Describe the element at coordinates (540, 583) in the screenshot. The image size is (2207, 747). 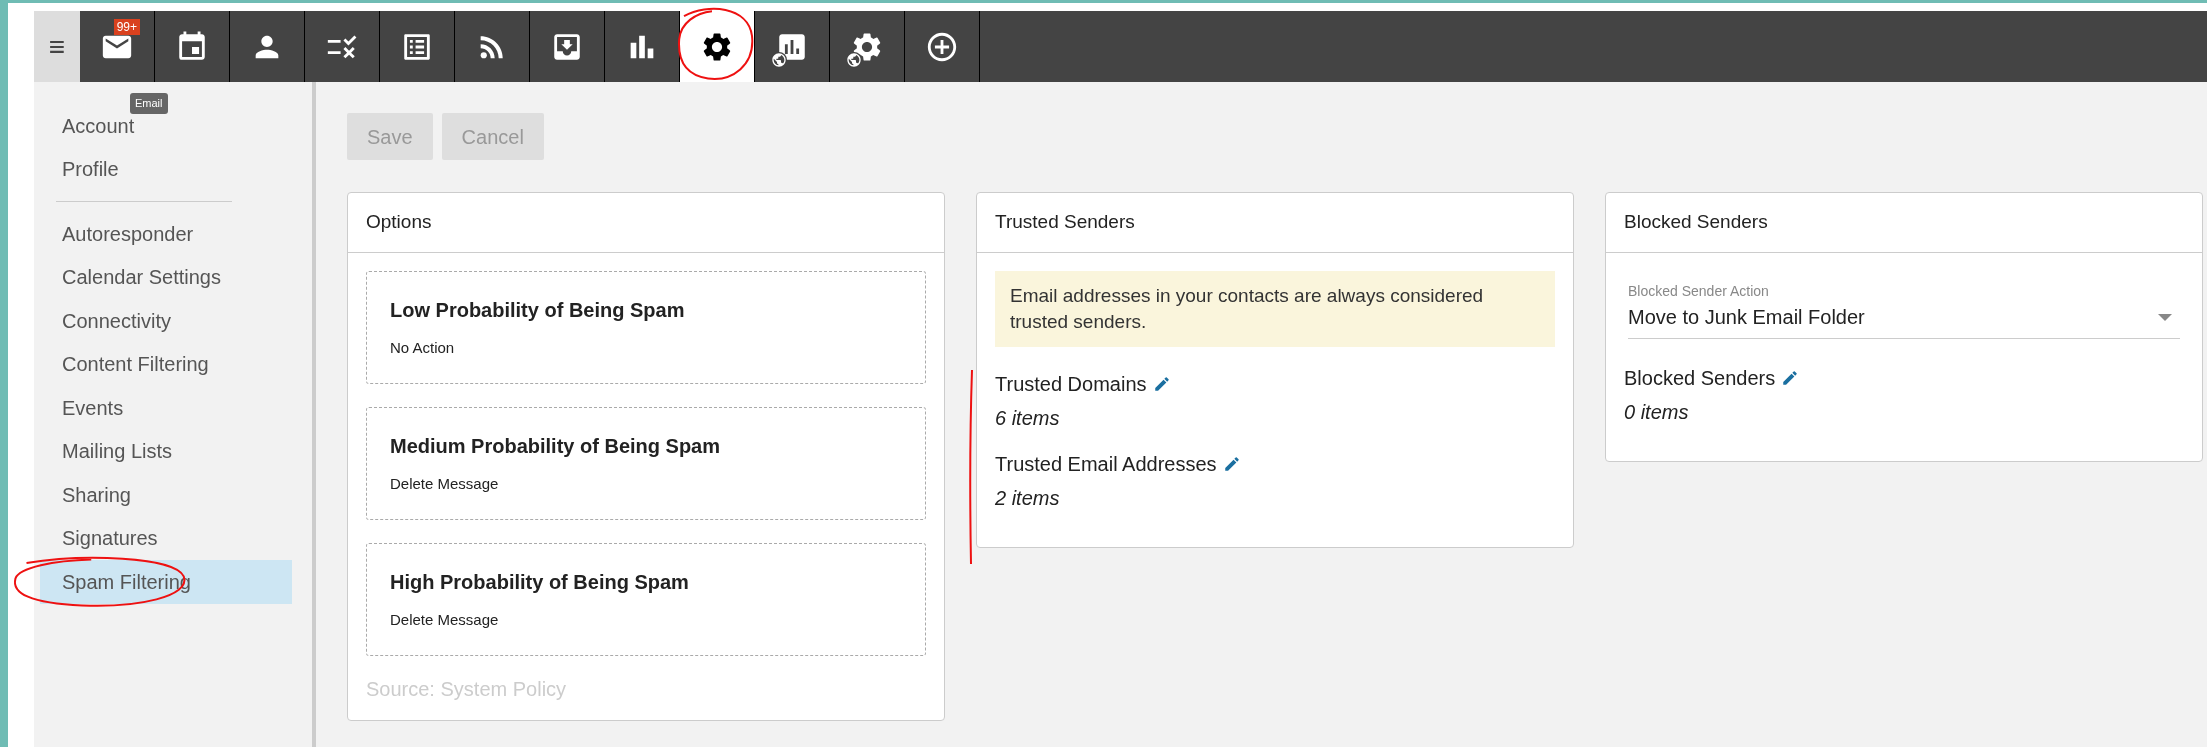
I see `option-title: High Probability of Being Spam` at that location.